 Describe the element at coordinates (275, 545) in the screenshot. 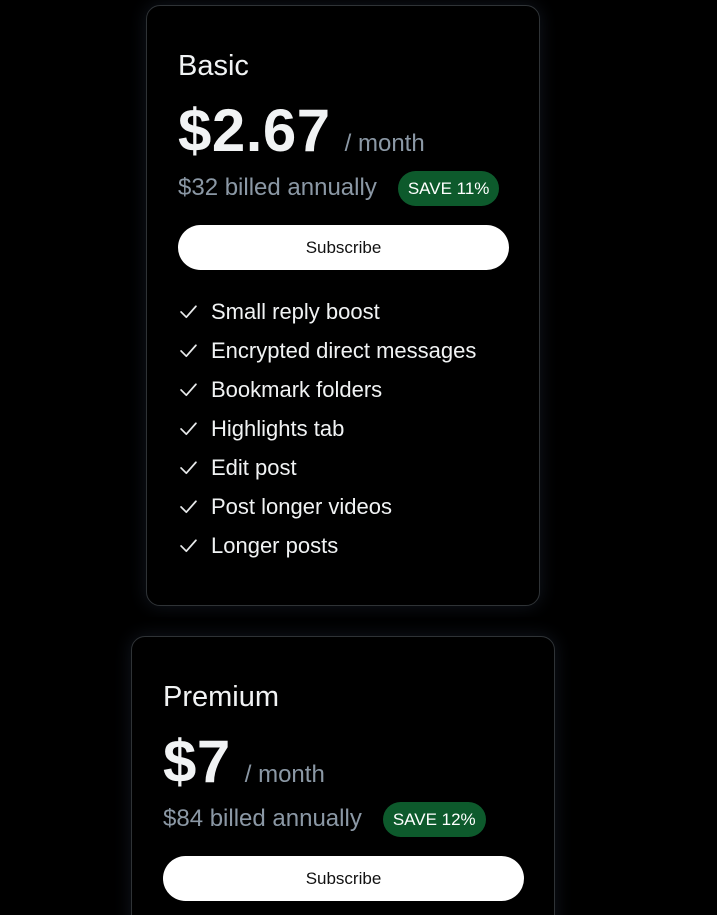

I see `feature-label: Longer posts` at that location.